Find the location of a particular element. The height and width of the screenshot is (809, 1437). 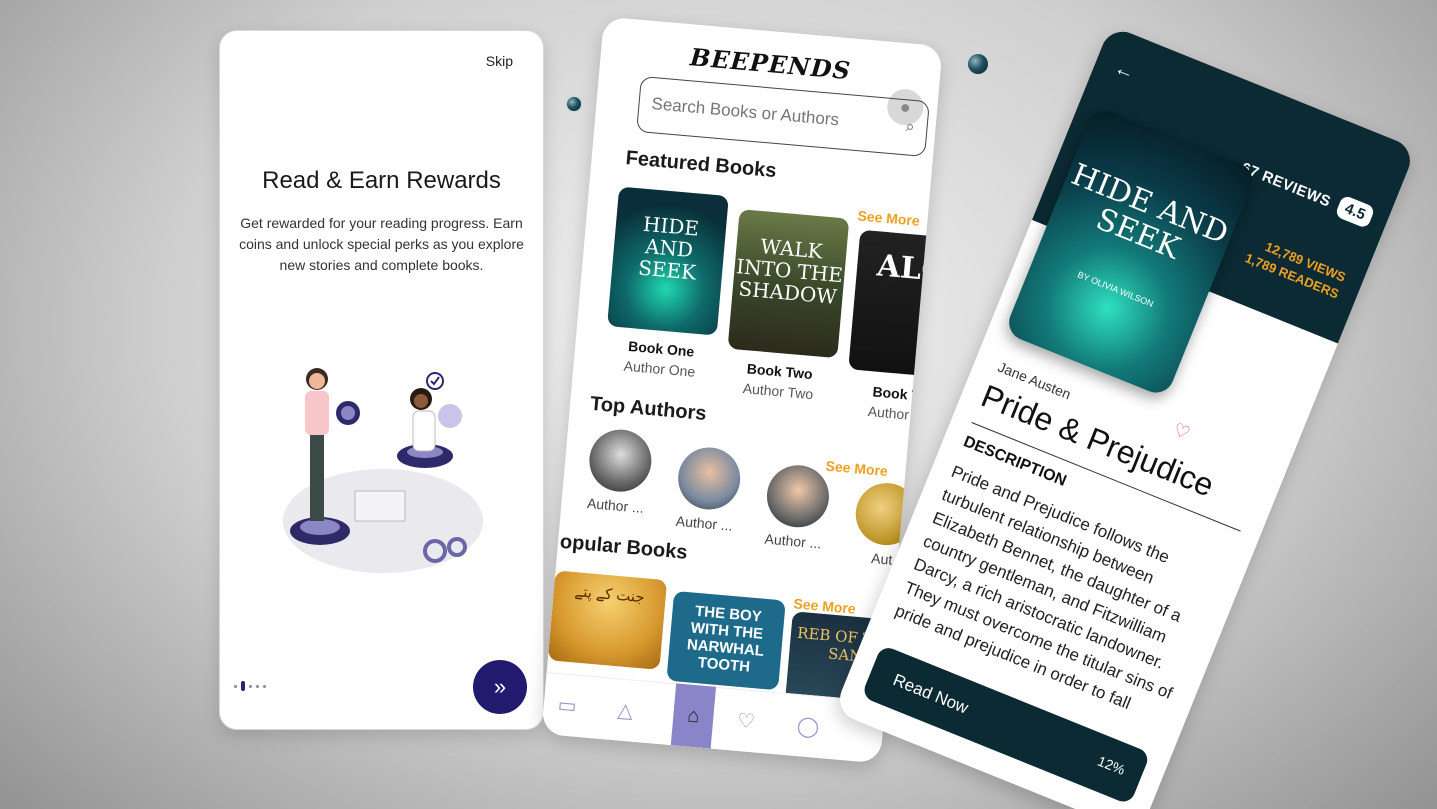

search-input is located at coordinates (771, 114).